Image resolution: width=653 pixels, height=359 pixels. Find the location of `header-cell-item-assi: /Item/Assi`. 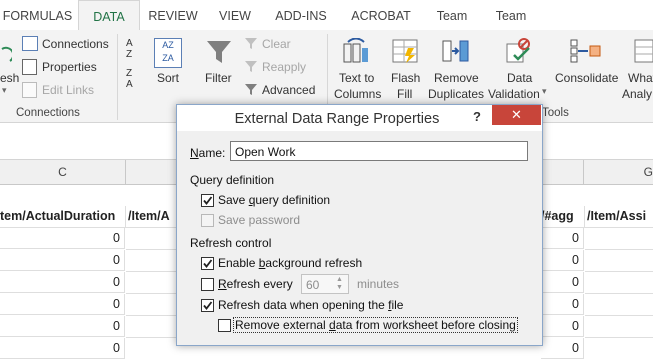

header-cell-item-assi: /Item/Assi is located at coordinates (619, 217).